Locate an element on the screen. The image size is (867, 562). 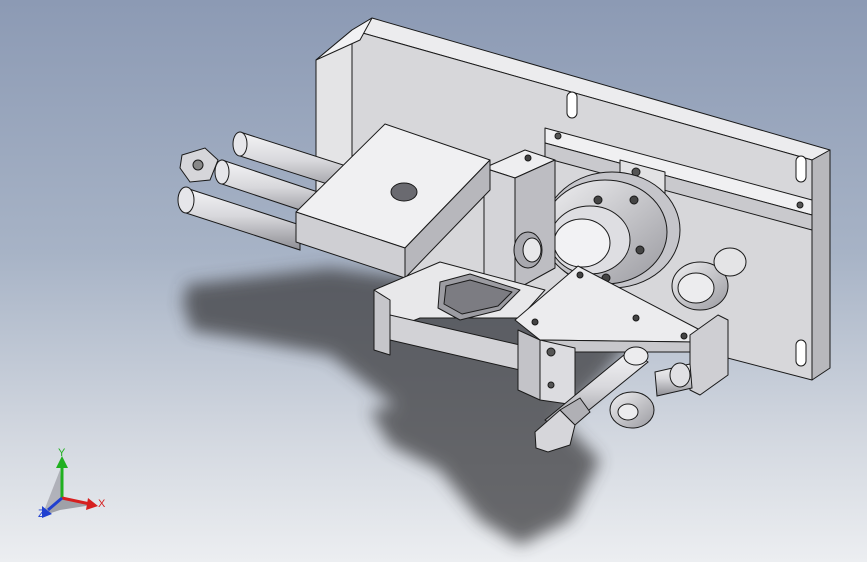
rotary-table is located at coordinates (611, 230).